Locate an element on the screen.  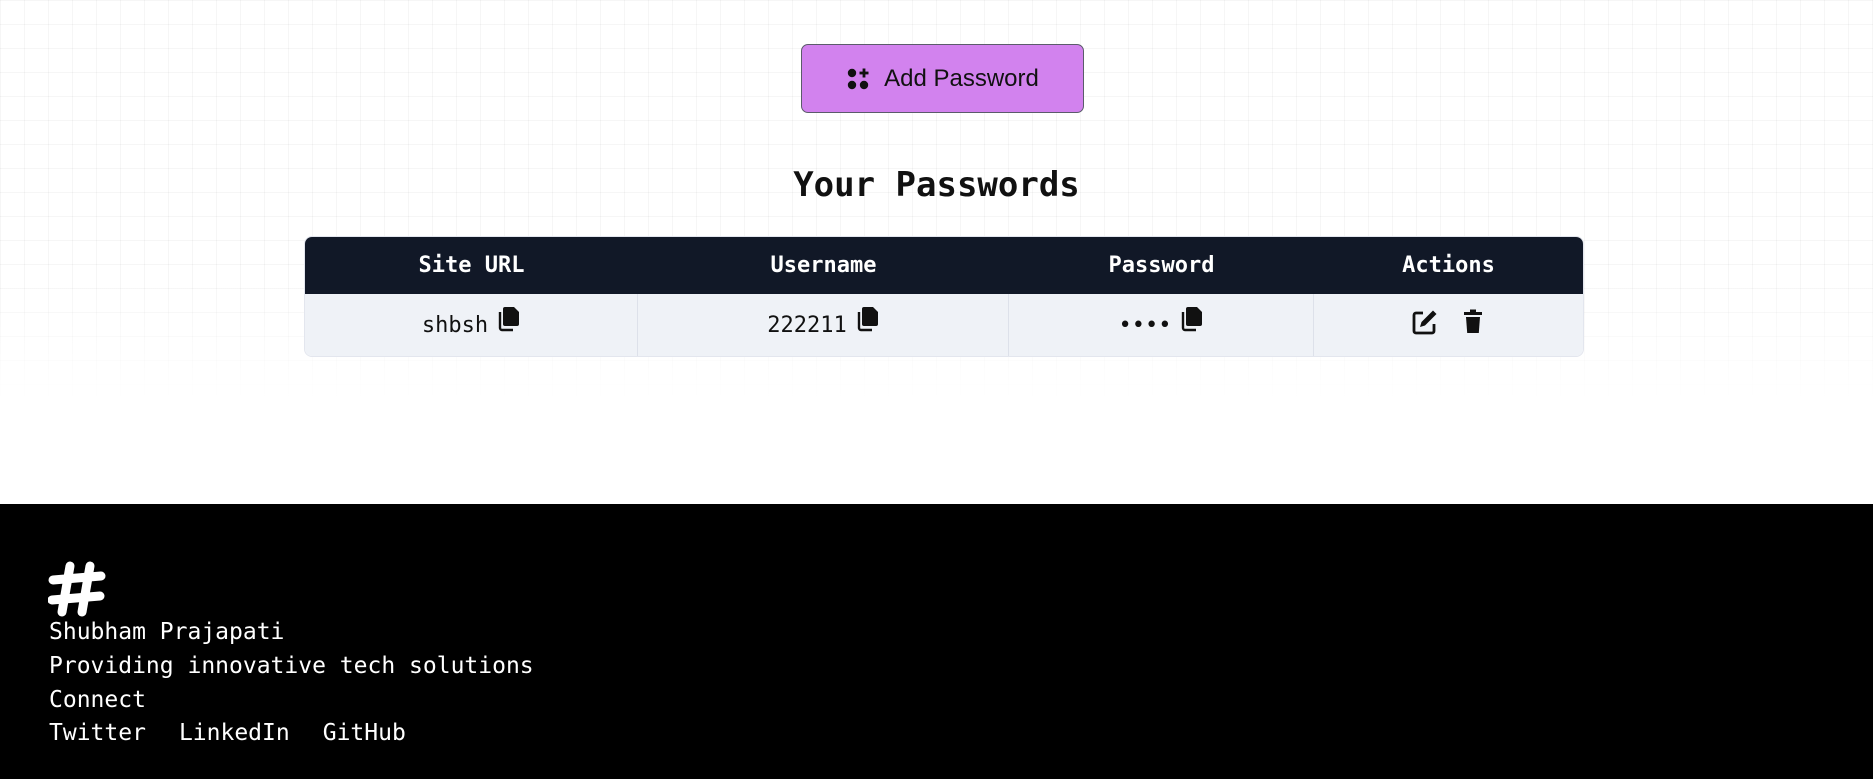
add-password-label: Add Password is located at coordinates (961, 78).